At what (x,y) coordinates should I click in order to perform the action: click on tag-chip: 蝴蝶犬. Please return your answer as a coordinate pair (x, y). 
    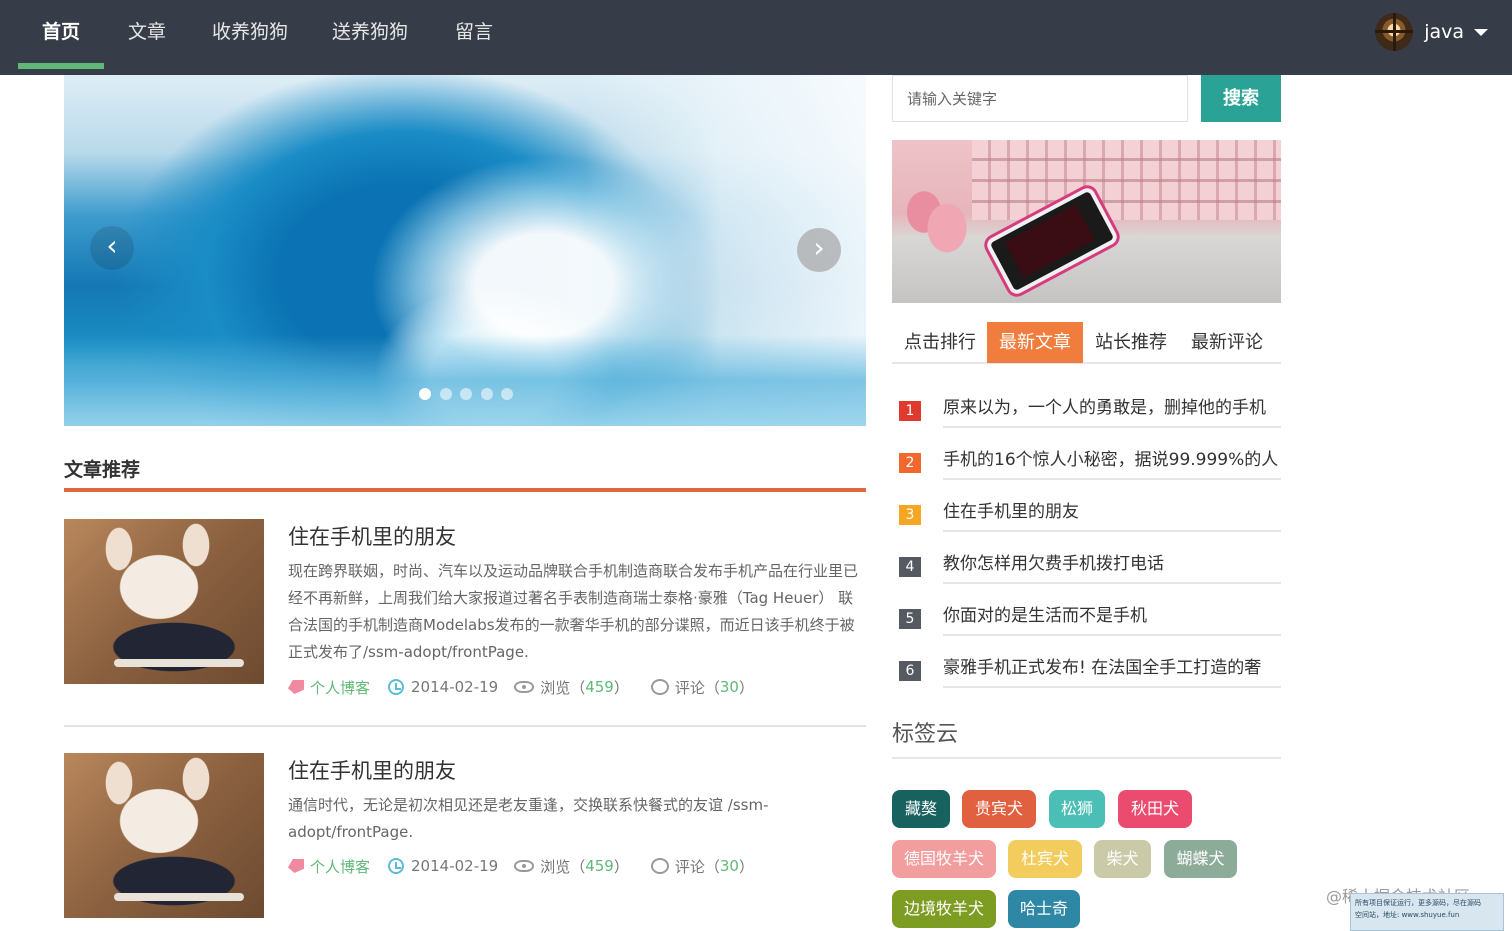
    Looking at the image, I should click on (1200, 859).